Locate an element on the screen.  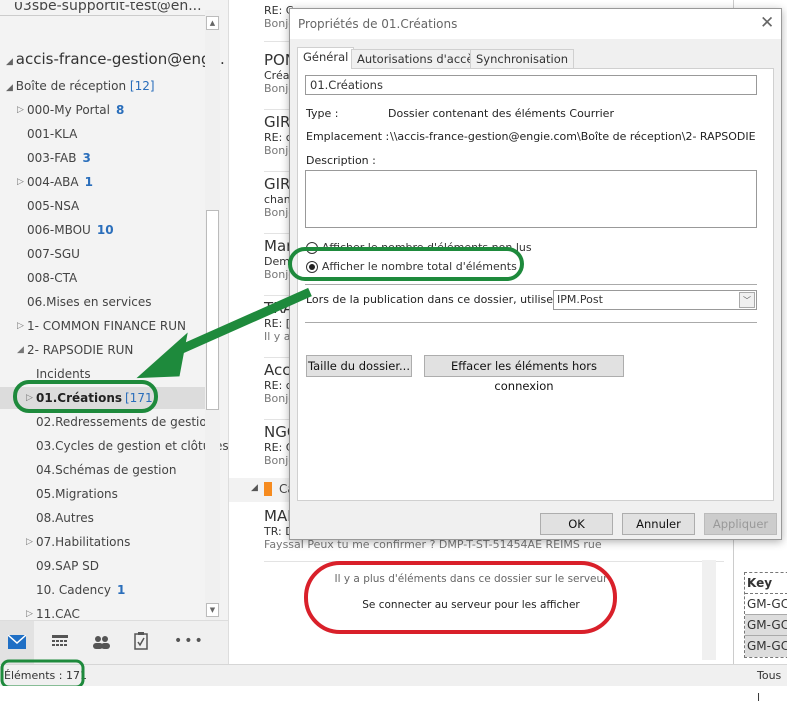
annotation-highlight-count is located at coordinates (42, 672).